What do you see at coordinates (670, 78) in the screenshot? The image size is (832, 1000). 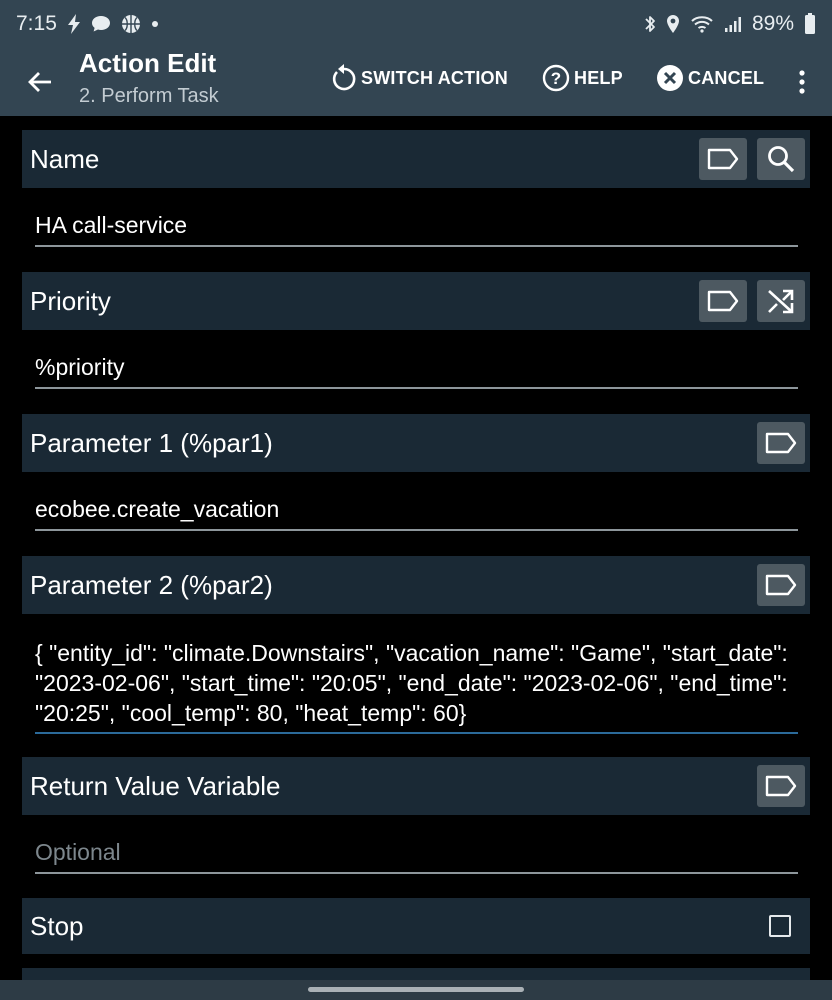 I see `cancel-icon` at bounding box center [670, 78].